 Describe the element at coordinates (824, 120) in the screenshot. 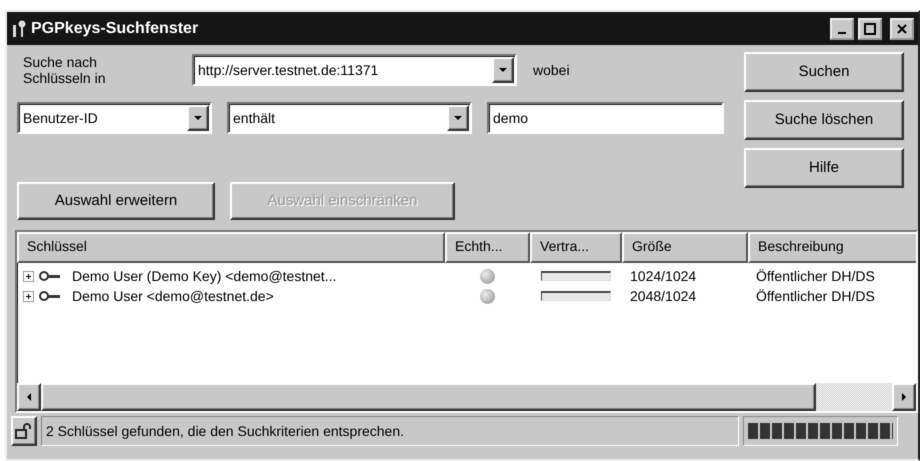

I see `dialog-button: Suche löschen` at that location.